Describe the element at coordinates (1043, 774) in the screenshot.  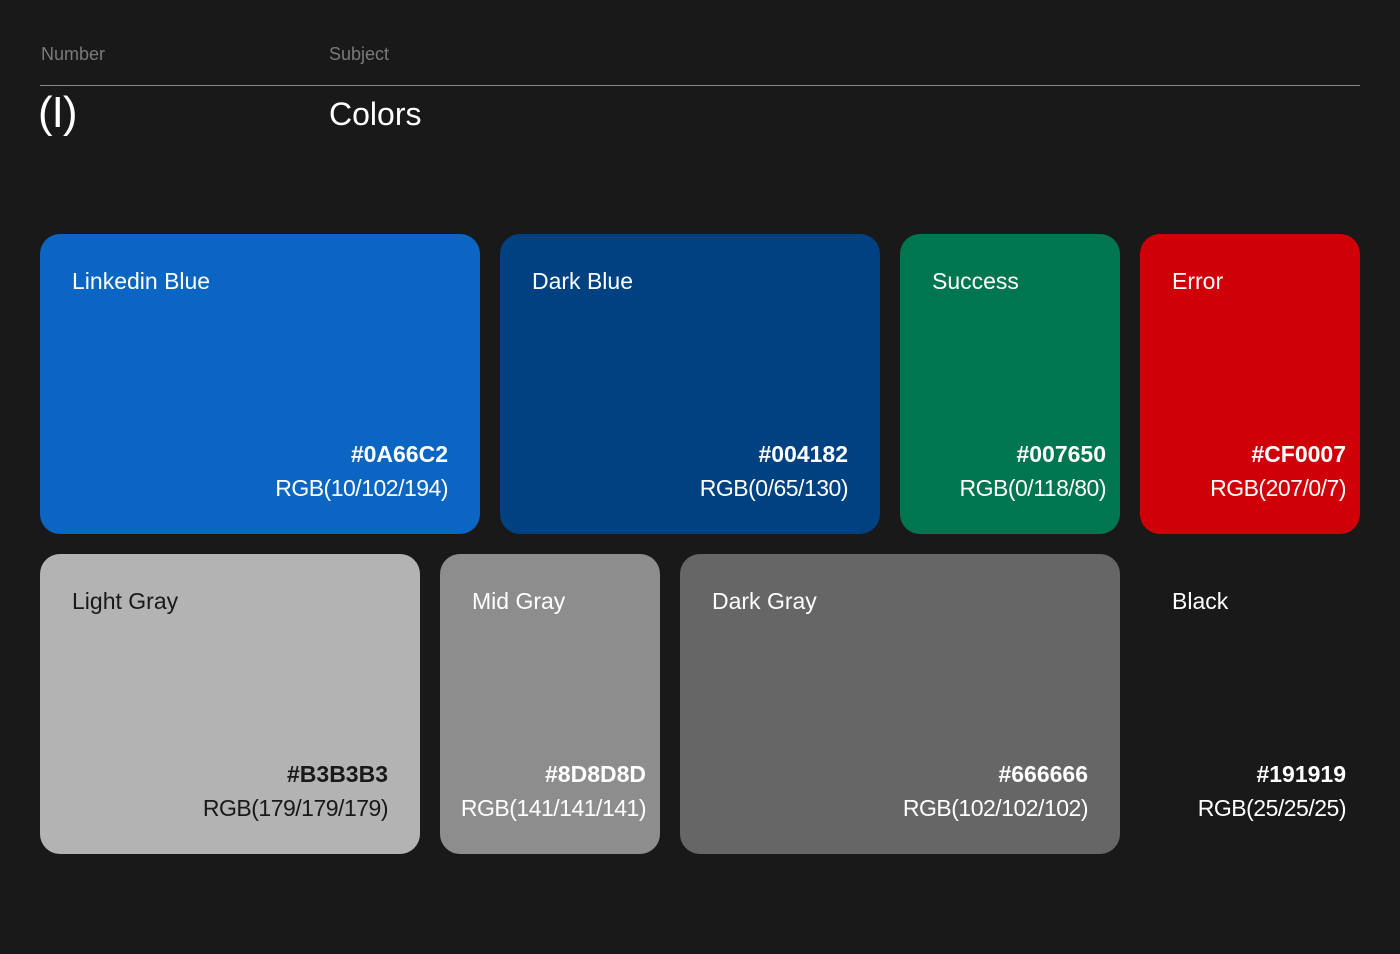
I see `swatch-hex: #666666` at that location.